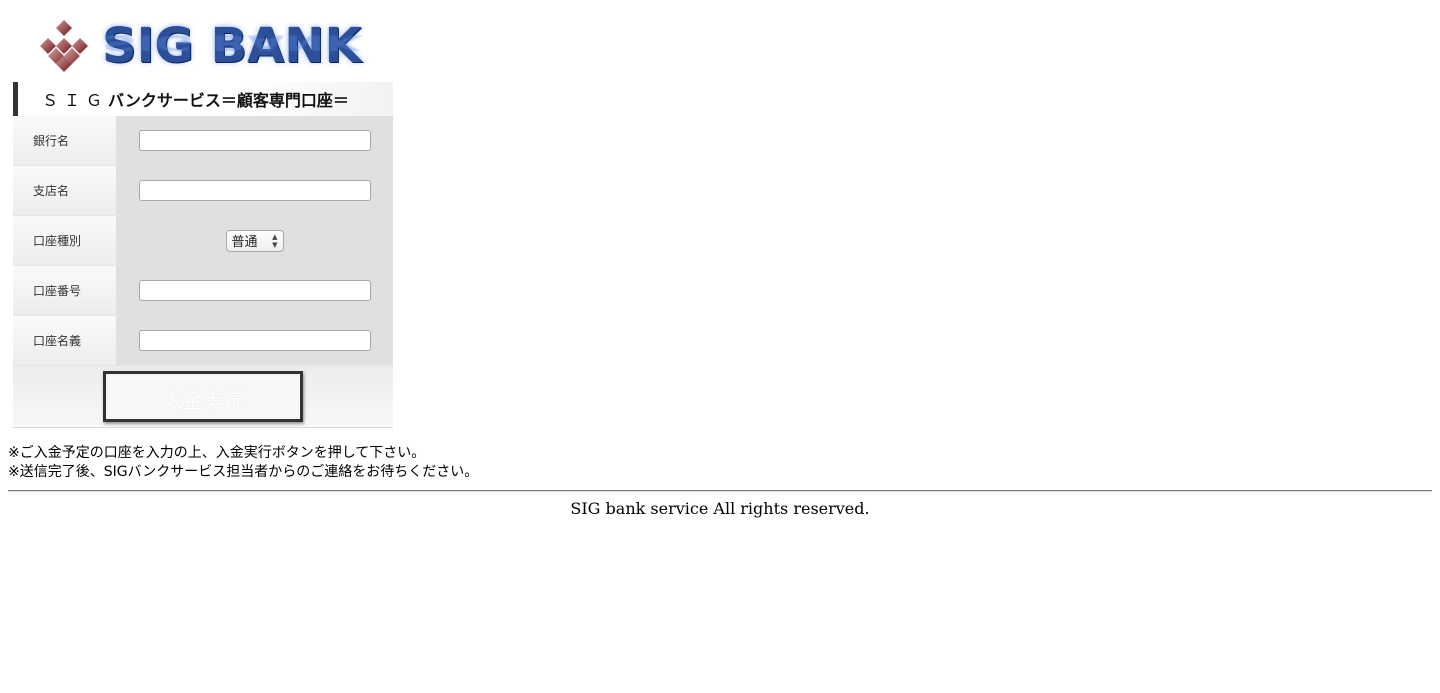 This screenshot has width=1440, height=693. I want to click on form-row-branch-name: 支店名, so click(203, 191).